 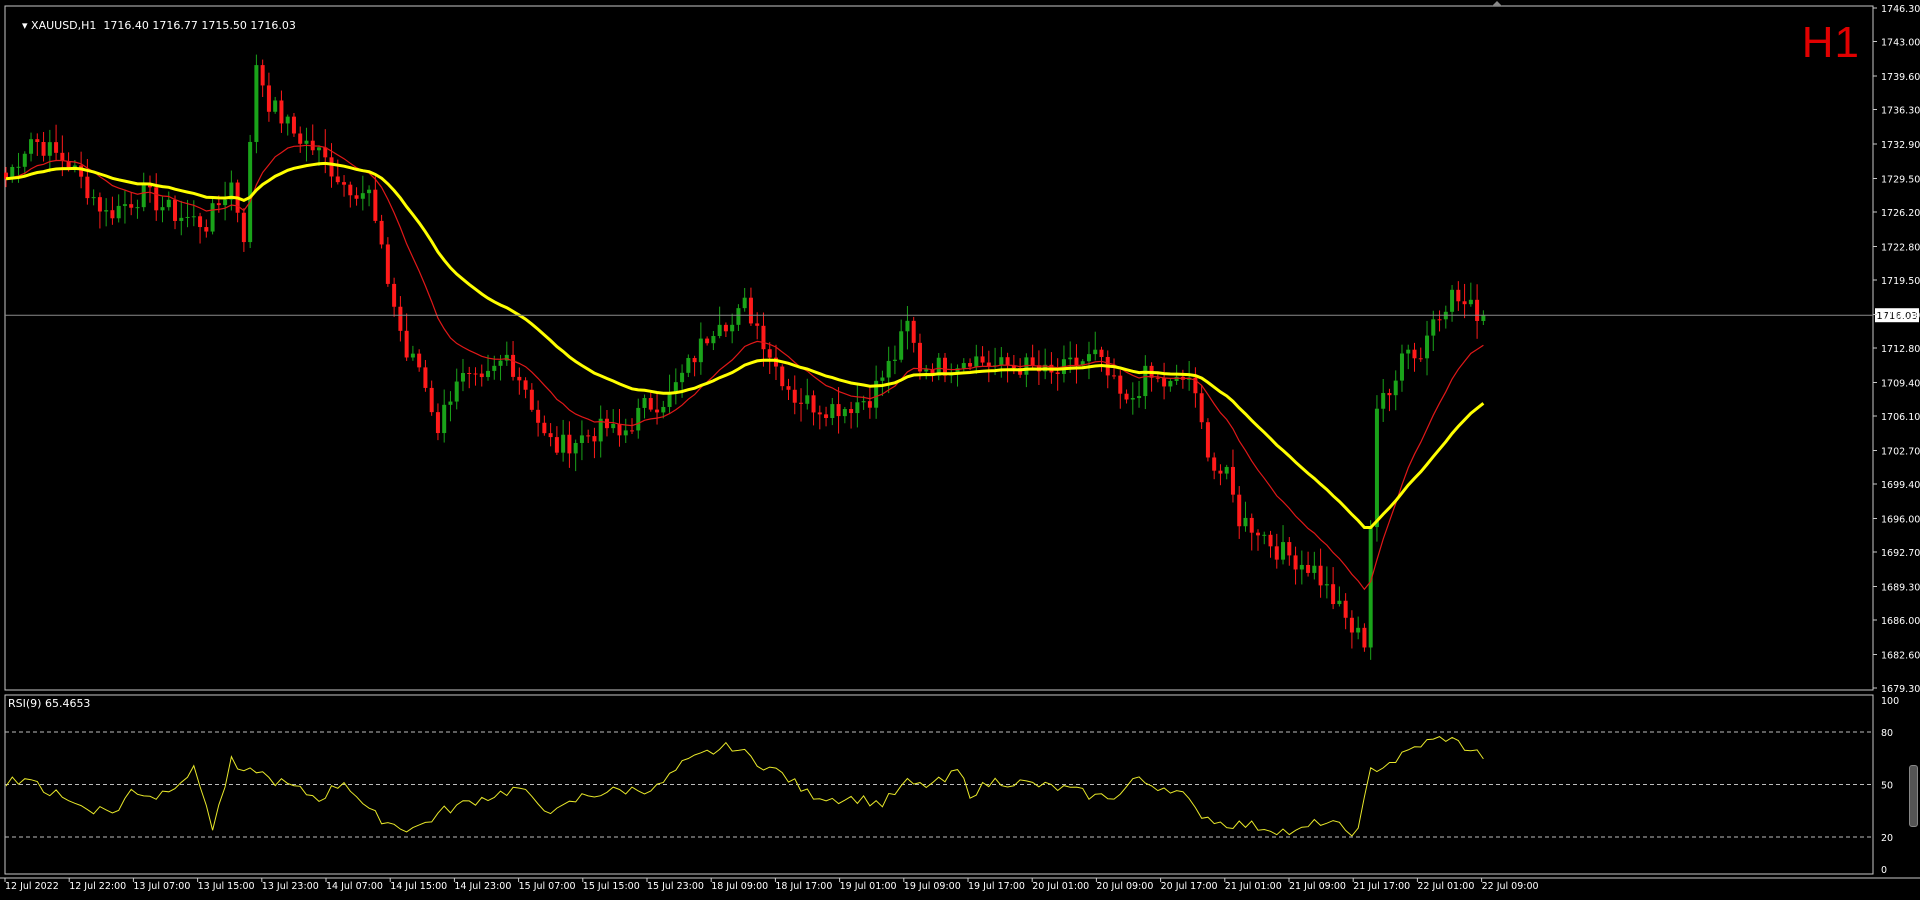 I want to click on time-tick-label: 20 Jul 09:00, so click(x=1124, y=886).